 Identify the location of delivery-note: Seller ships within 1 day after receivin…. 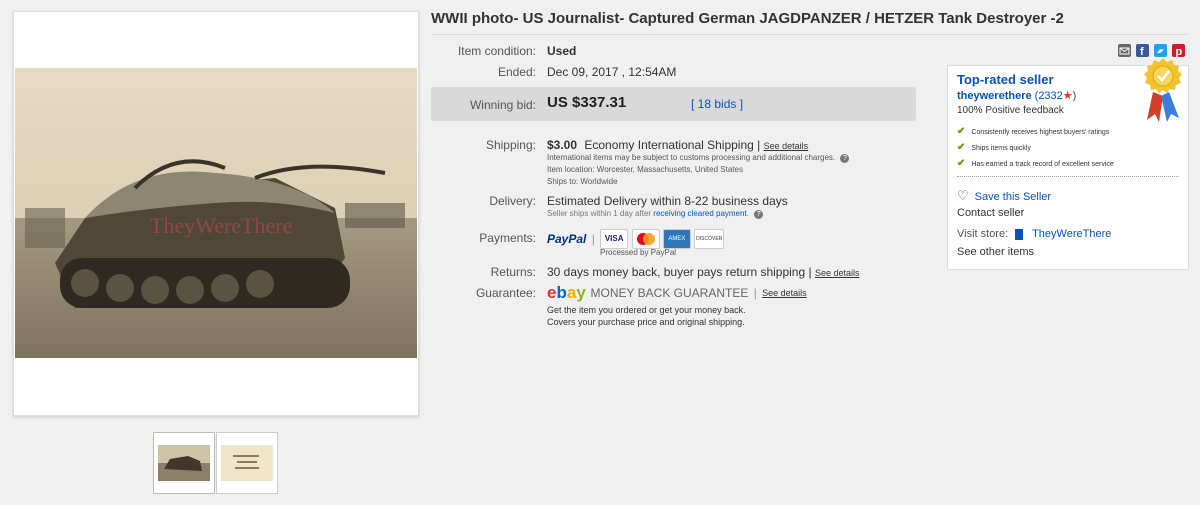
(655, 214).